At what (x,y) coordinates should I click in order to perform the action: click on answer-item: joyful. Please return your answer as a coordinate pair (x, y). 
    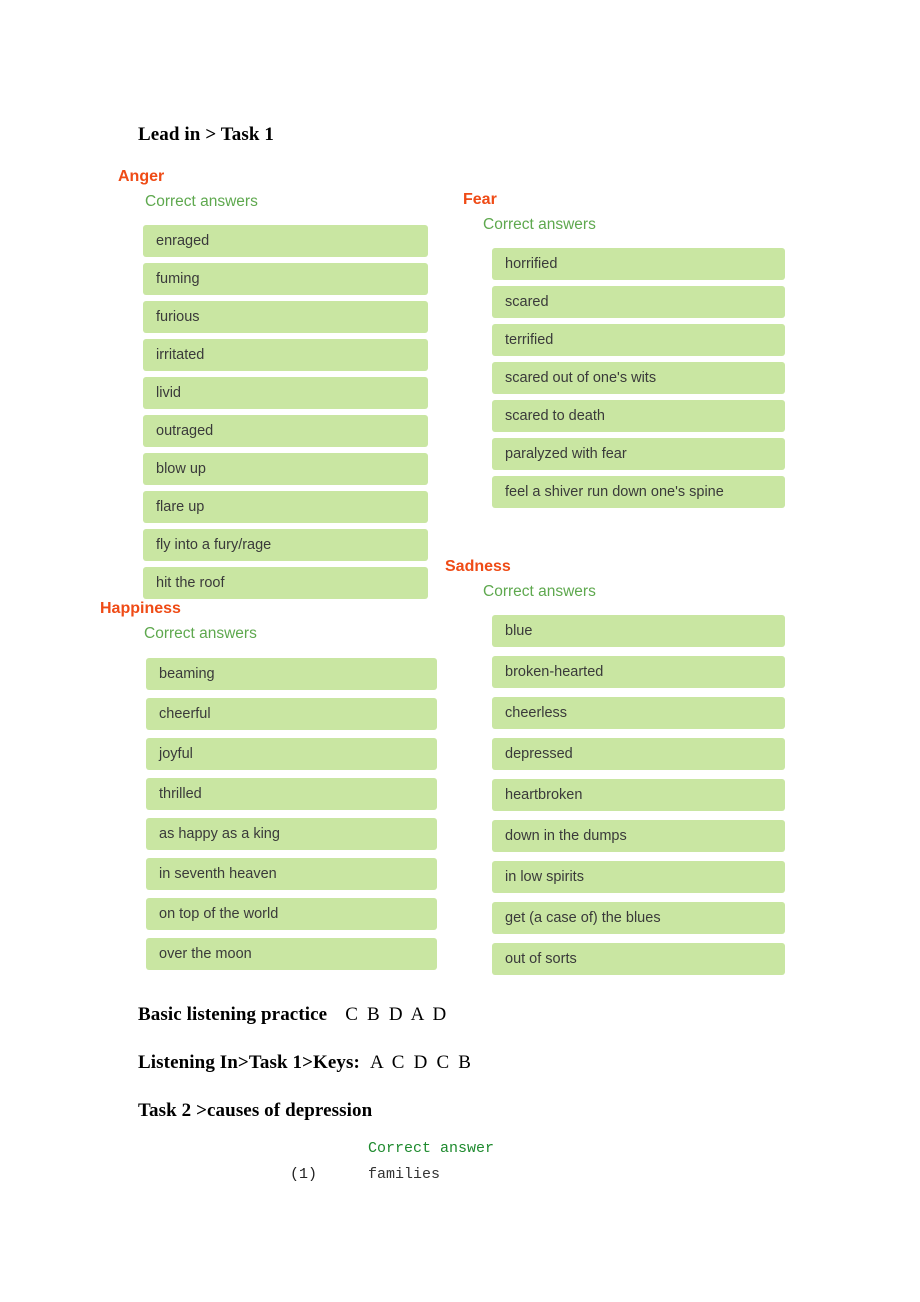
    Looking at the image, I should click on (291, 754).